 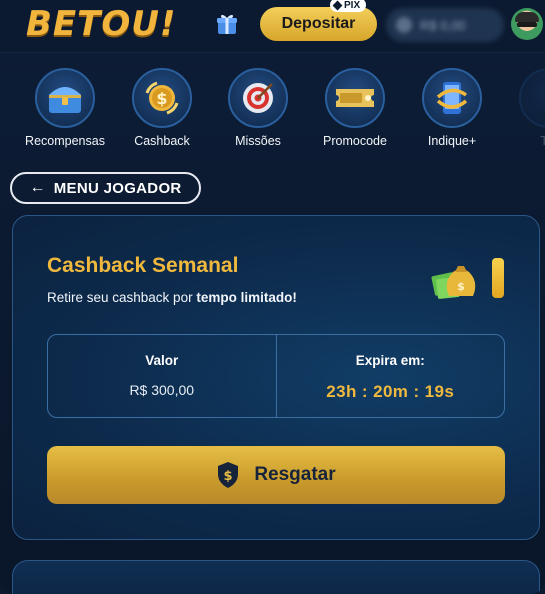 I want to click on expires-label: Expira em:, so click(x=390, y=360).